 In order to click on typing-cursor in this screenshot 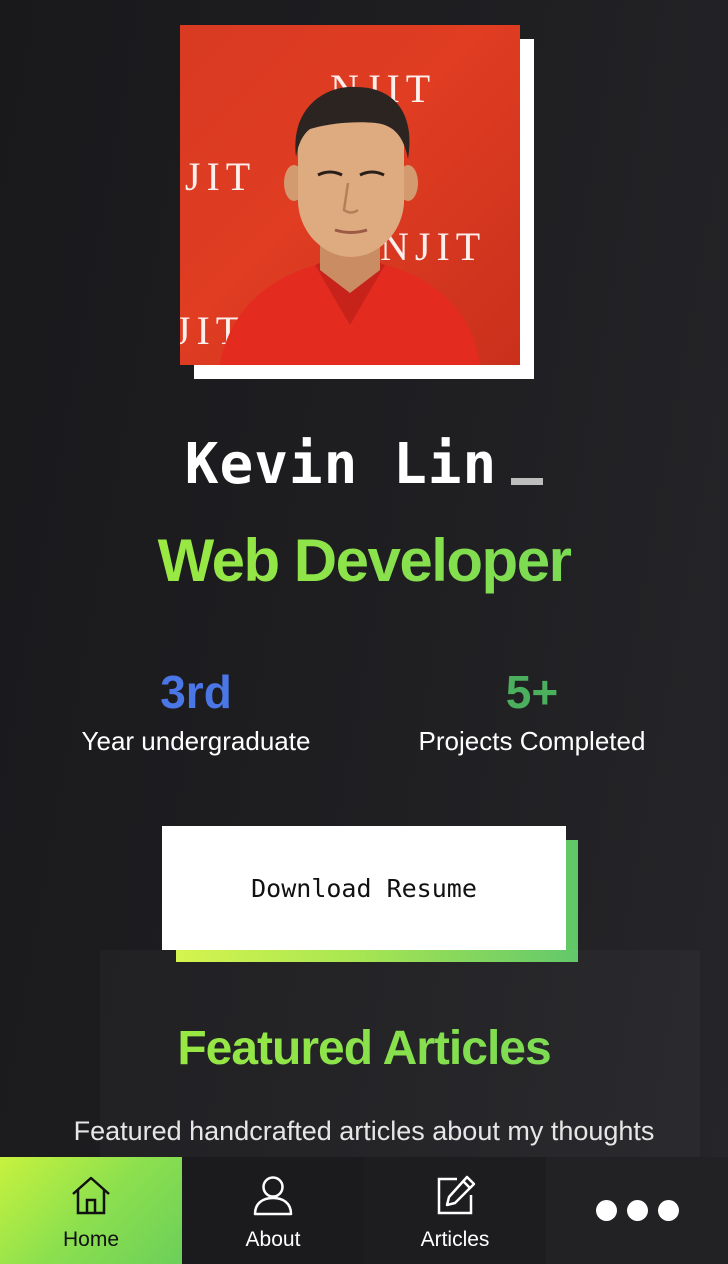, I will do `click(527, 481)`.